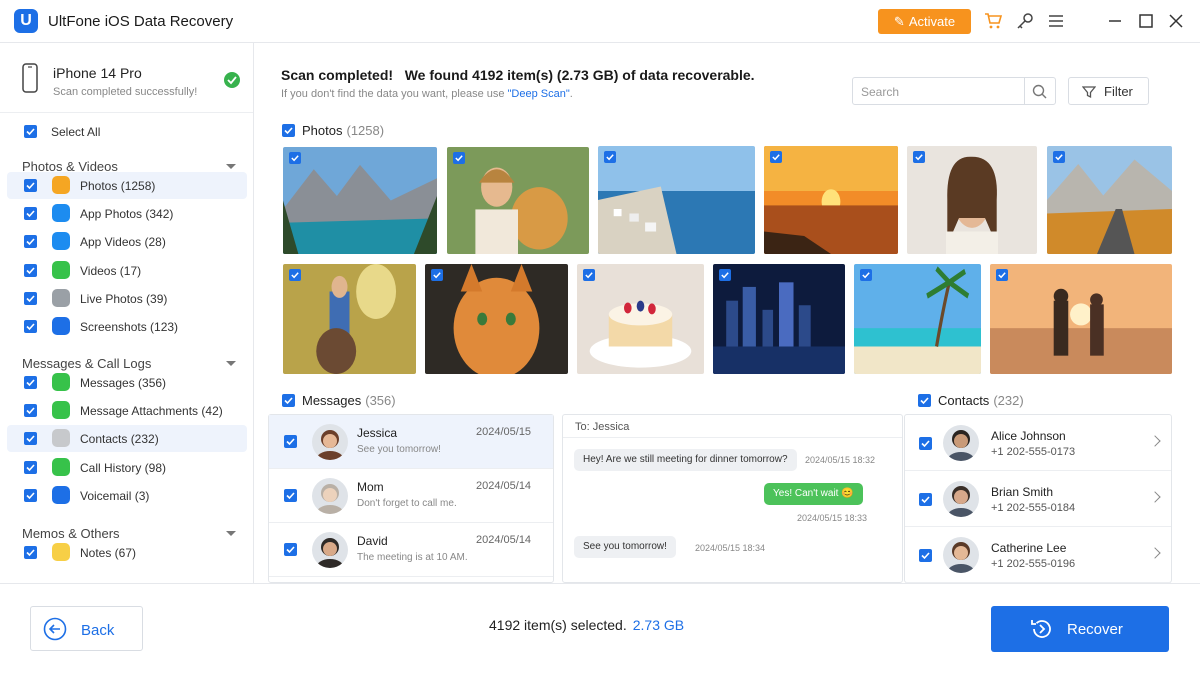 This screenshot has height=675, width=1200. What do you see at coordinates (924, 21) in the screenshot?
I see `activate-button: ✎ Activate` at bounding box center [924, 21].